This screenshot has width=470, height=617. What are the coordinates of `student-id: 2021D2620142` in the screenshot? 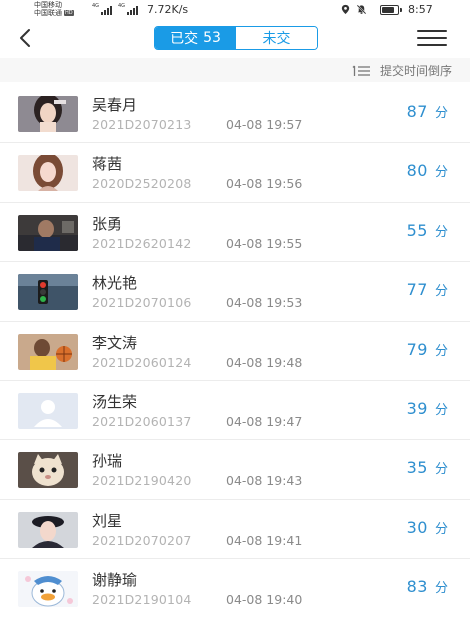 It's located at (142, 243).